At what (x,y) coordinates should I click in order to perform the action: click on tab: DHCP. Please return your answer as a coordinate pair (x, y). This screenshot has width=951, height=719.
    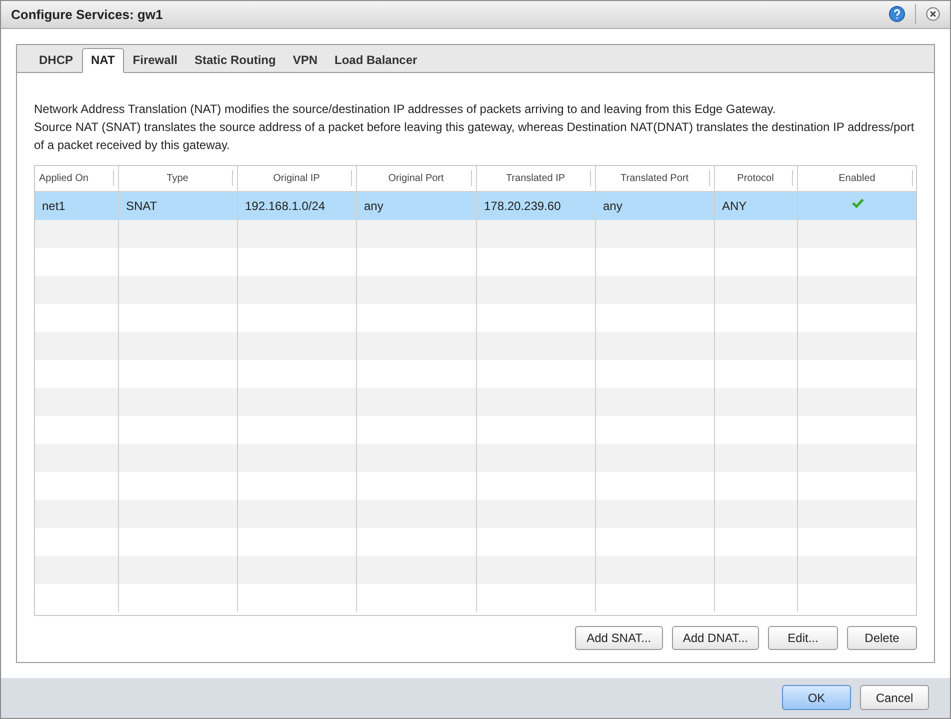
    Looking at the image, I should click on (56, 60).